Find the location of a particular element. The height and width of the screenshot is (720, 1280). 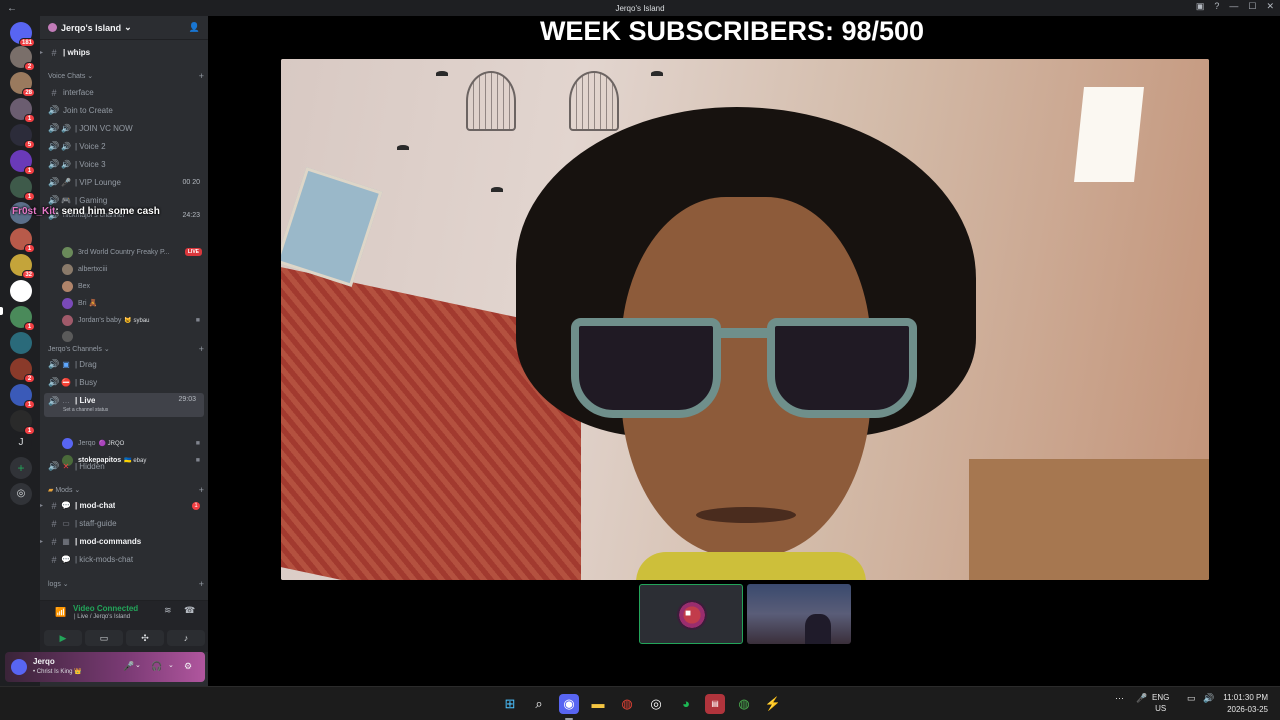

voice-state: Video Connected is located at coordinates (105, 608).